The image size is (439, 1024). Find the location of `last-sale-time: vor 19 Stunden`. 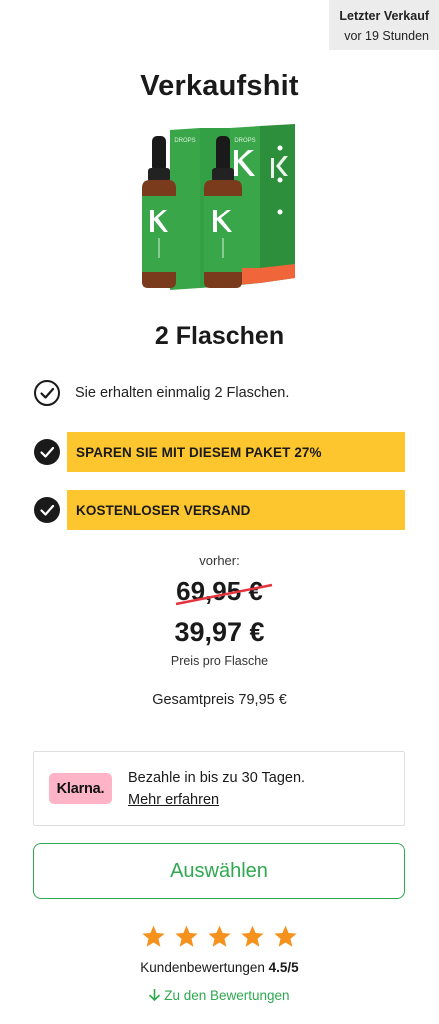

last-sale-time: vor 19 Stunden is located at coordinates (386, 36).